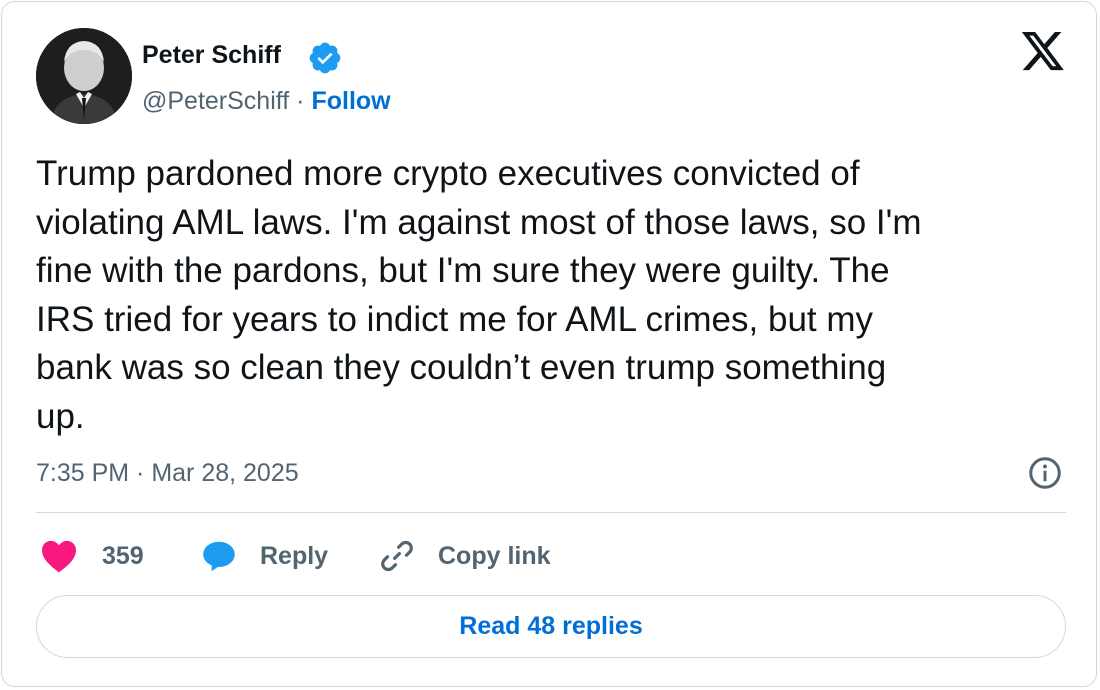 The height and width of the screenshot is (690, 1100). I want to click on avatar-image, so click(84, 76).